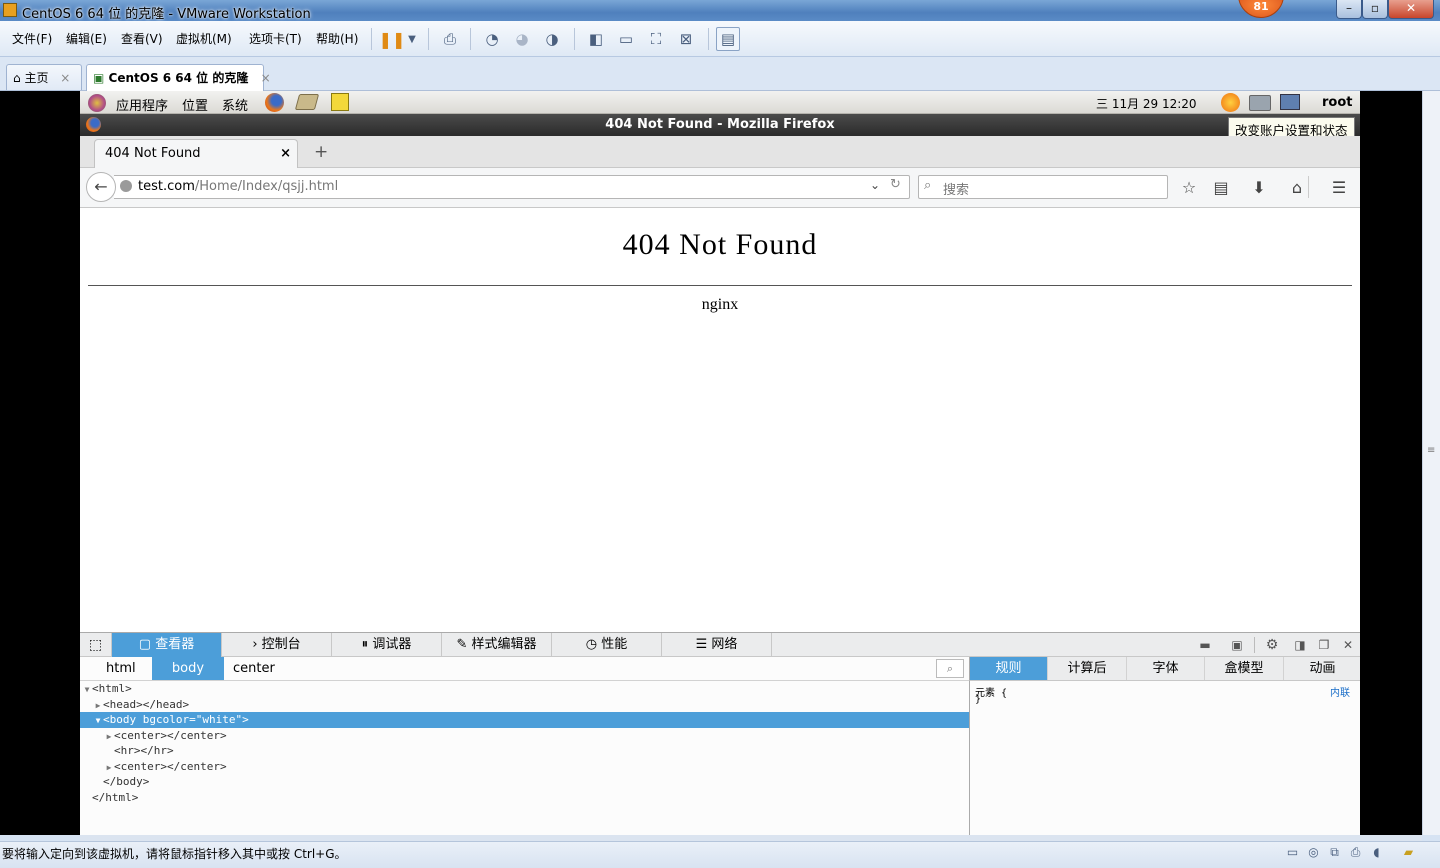  Describe the element at coordinates (196, 154) in the screenshot. I see `firefox-tab: 404 Not Found ×` at that location.